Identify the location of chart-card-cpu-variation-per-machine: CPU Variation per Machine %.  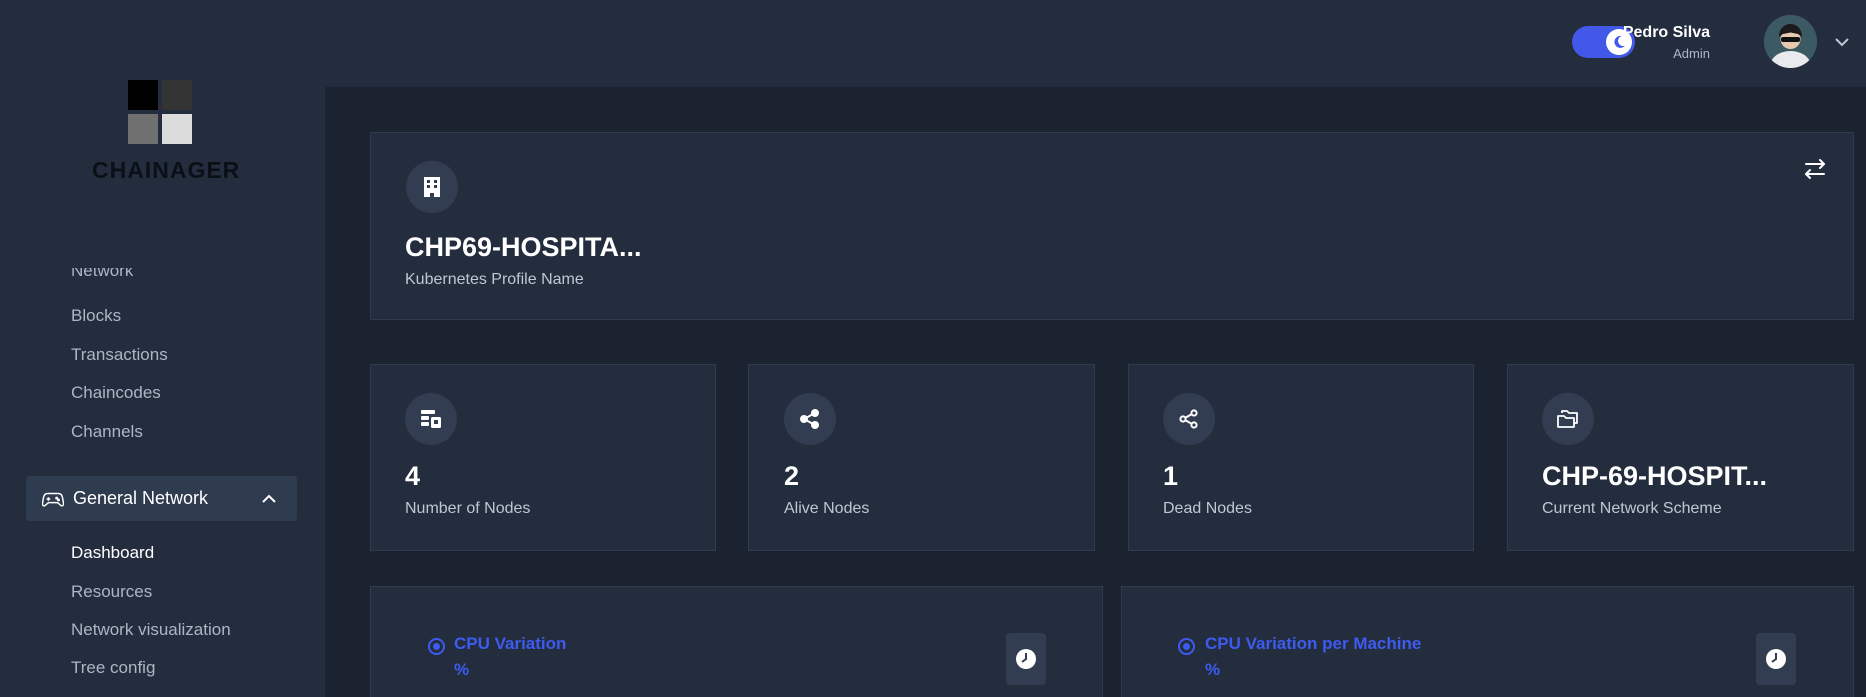
(1487, 641).